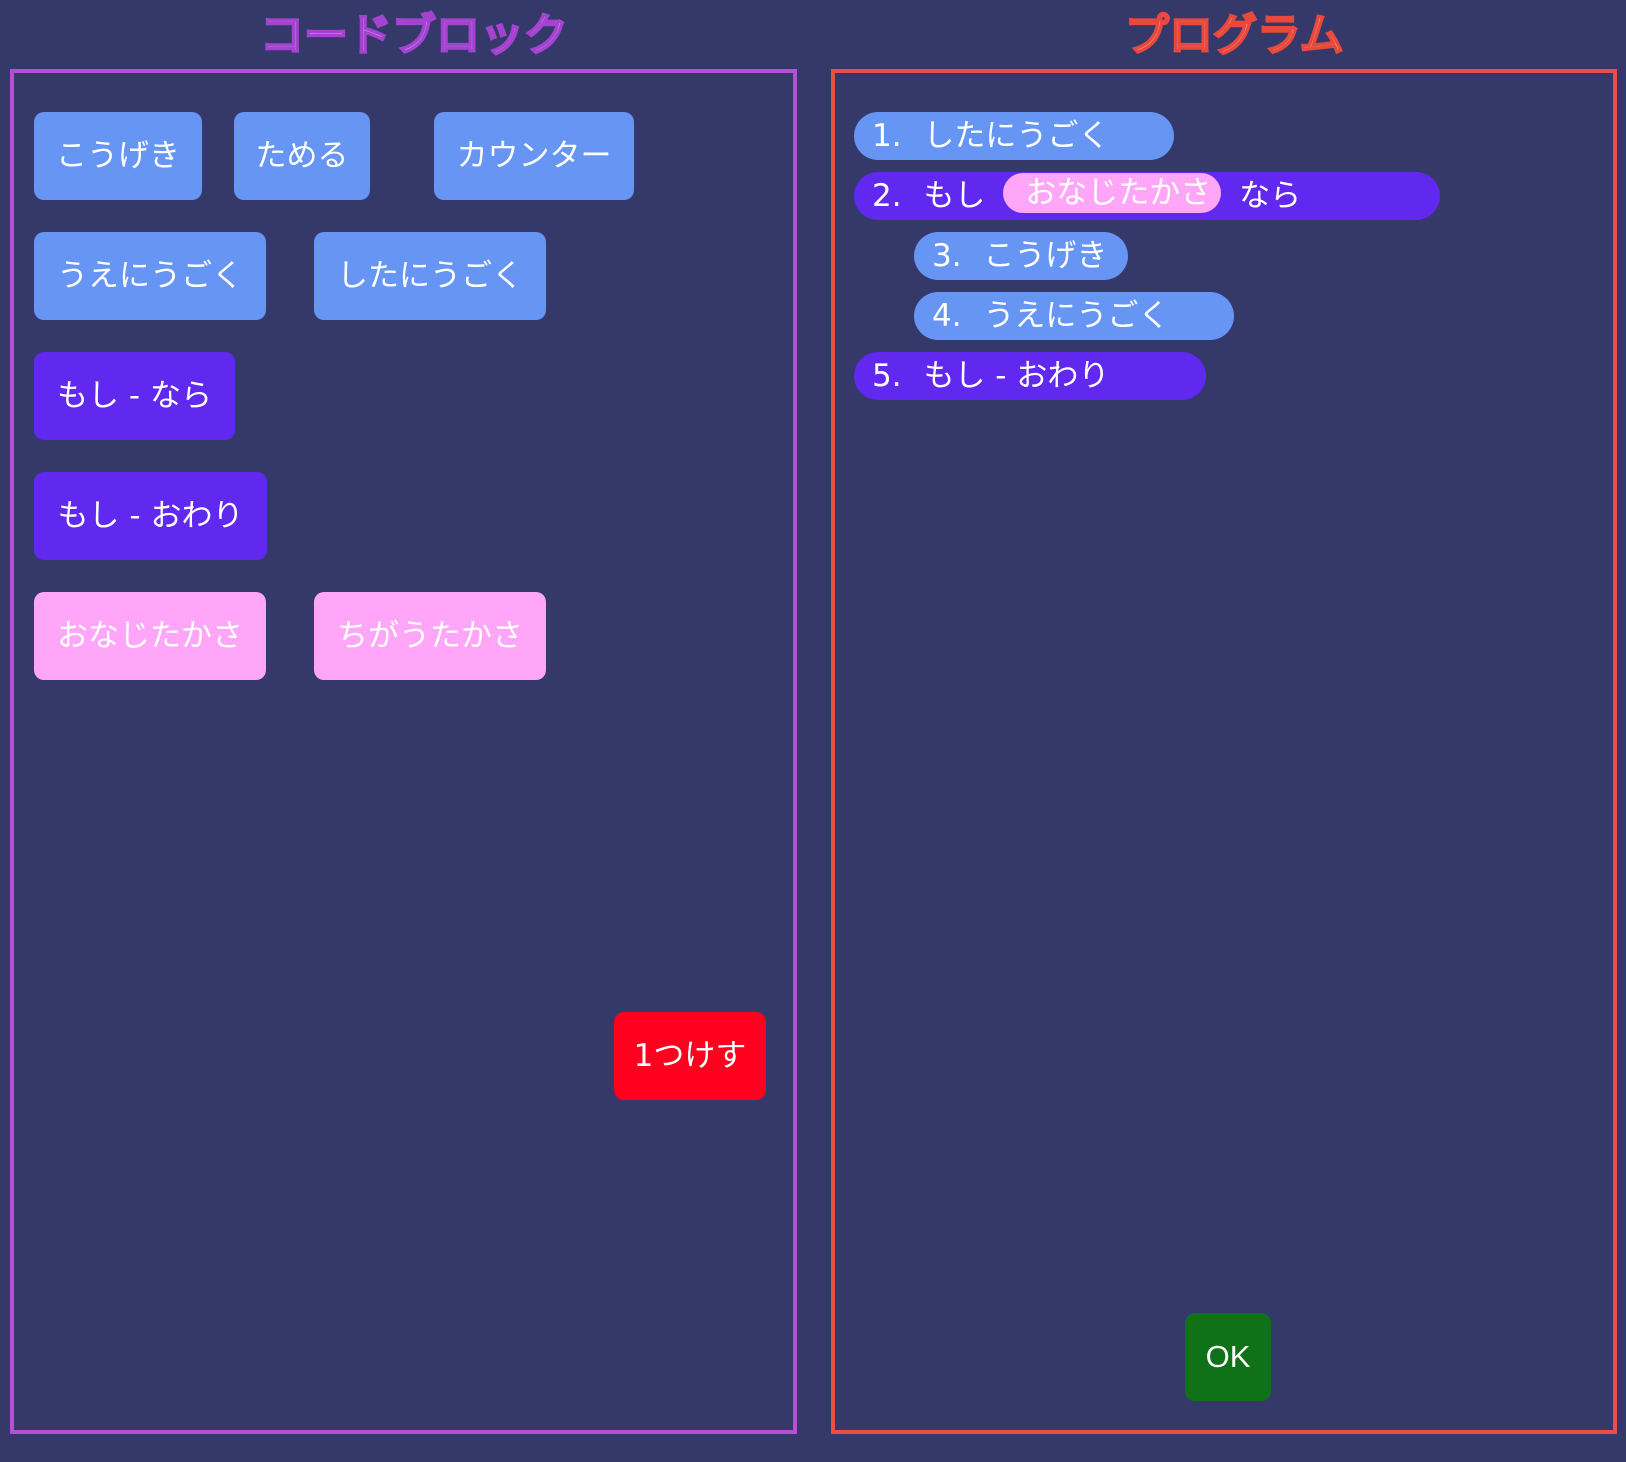 Image resolution: width=1626 pixels, height=1462 pixels. What do you see at coordinates (134, 396) in the screenshot?
I see `block-if-then: もし - なら` at bounding box center [134, 396].